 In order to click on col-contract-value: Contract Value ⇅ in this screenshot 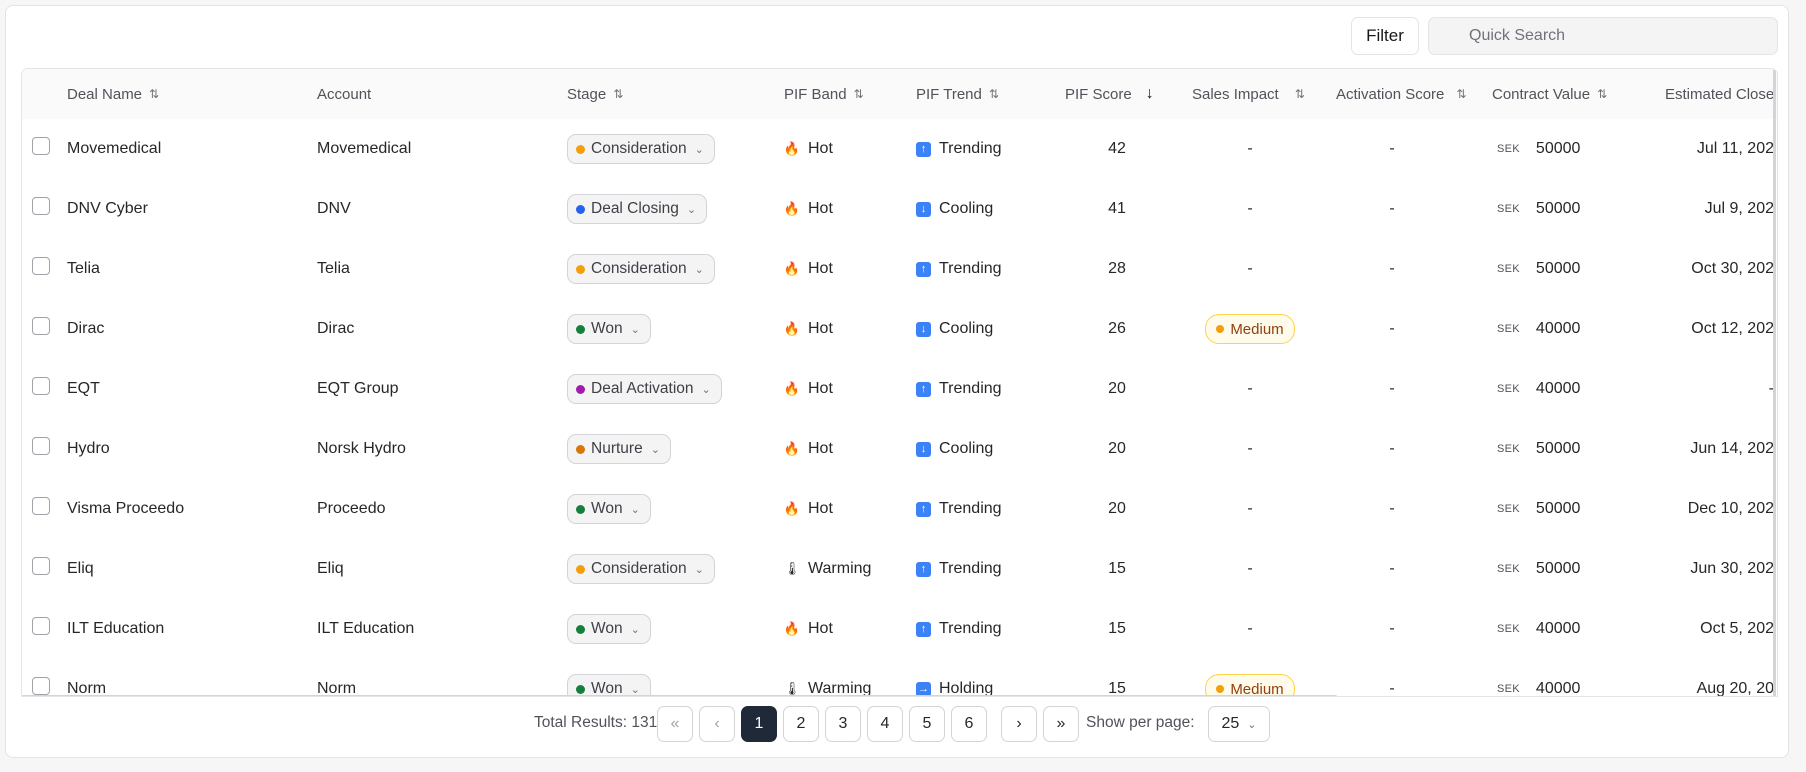, I will do `click(1549, 94)`.